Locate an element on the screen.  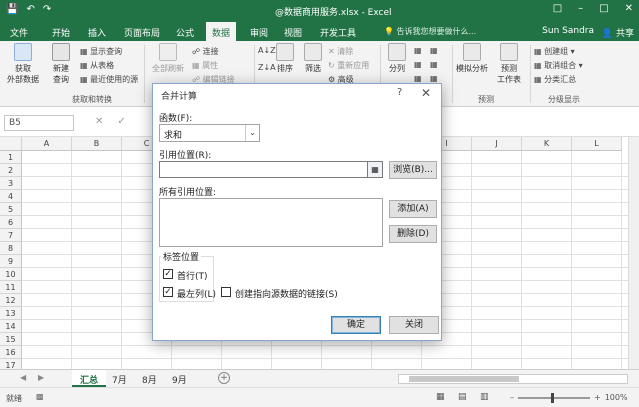
column-header: K is located at coordinates (547, 144).